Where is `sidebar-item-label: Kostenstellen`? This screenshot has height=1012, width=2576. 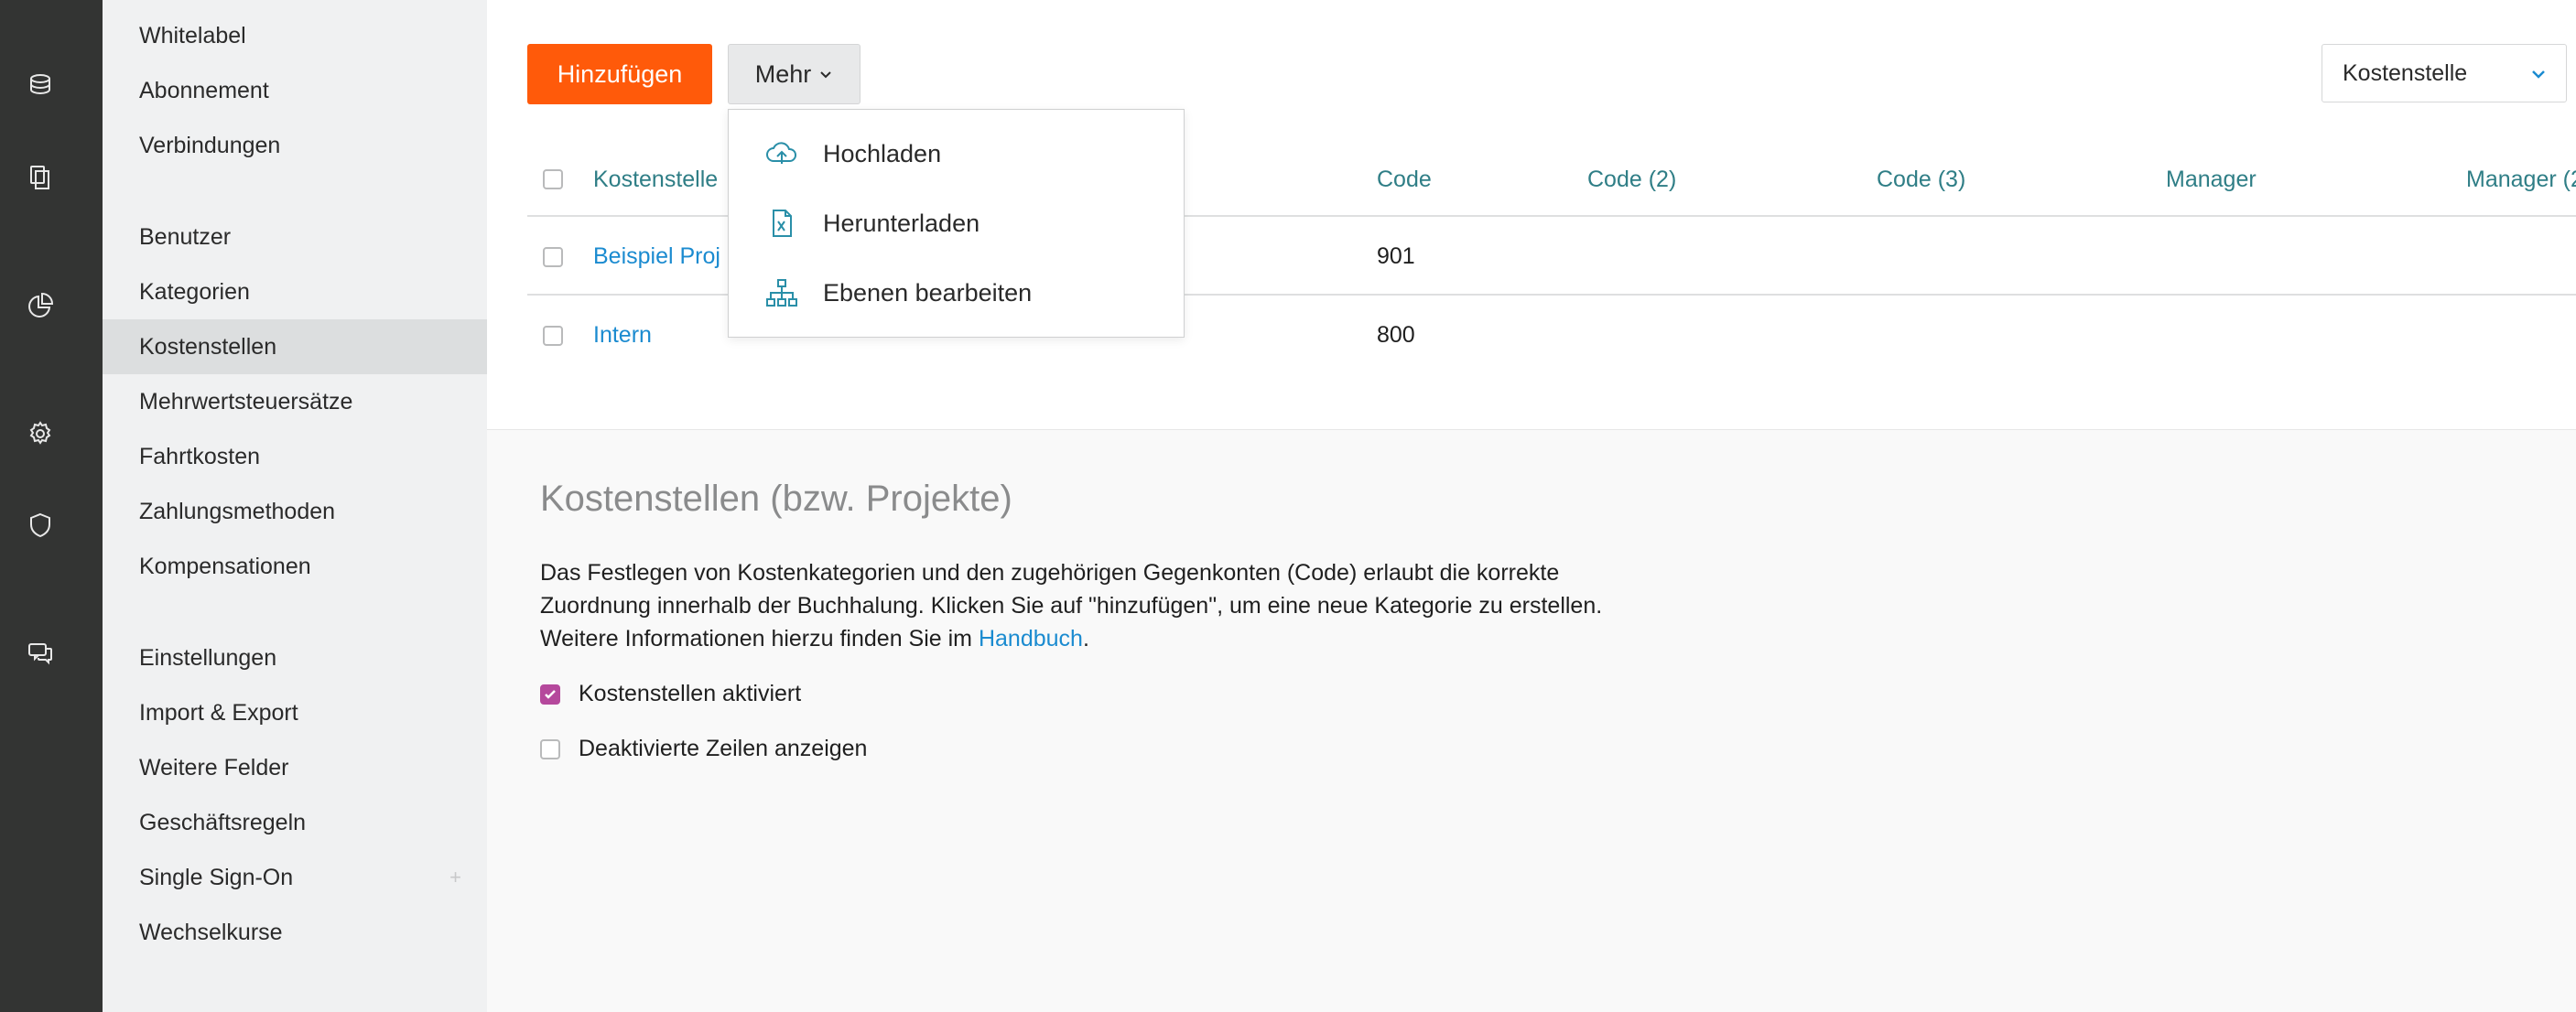
sidebar-item-label: Kostenstellen is located at coordinates (208, 346).